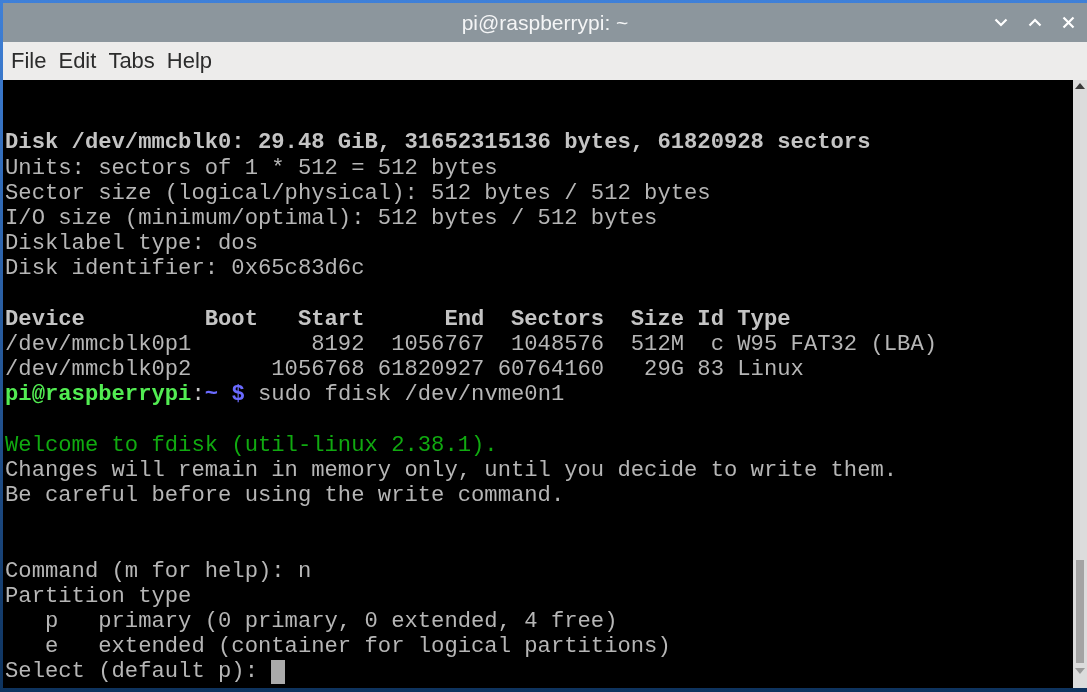  I want to click on output-line: Units: sectors of 1 * 512 = 512 bytes, so click(251, 168).